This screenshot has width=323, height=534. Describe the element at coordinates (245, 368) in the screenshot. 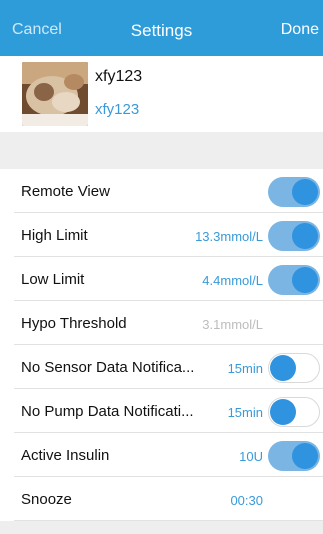

I see `no-sensor-data-value: 15min` at that location.